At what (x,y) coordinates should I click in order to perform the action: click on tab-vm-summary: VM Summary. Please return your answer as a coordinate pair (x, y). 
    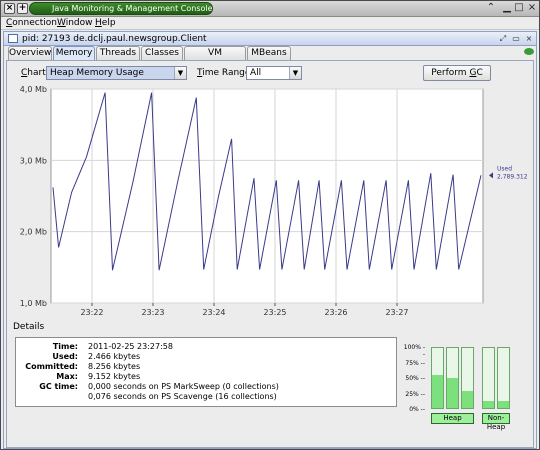
    Looking at the image, I should click on (215, 58).